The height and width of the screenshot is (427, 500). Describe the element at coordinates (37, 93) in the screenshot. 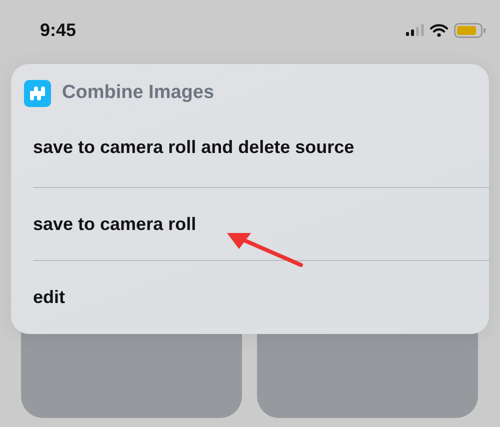

I see `puzzle-icon` at that location.